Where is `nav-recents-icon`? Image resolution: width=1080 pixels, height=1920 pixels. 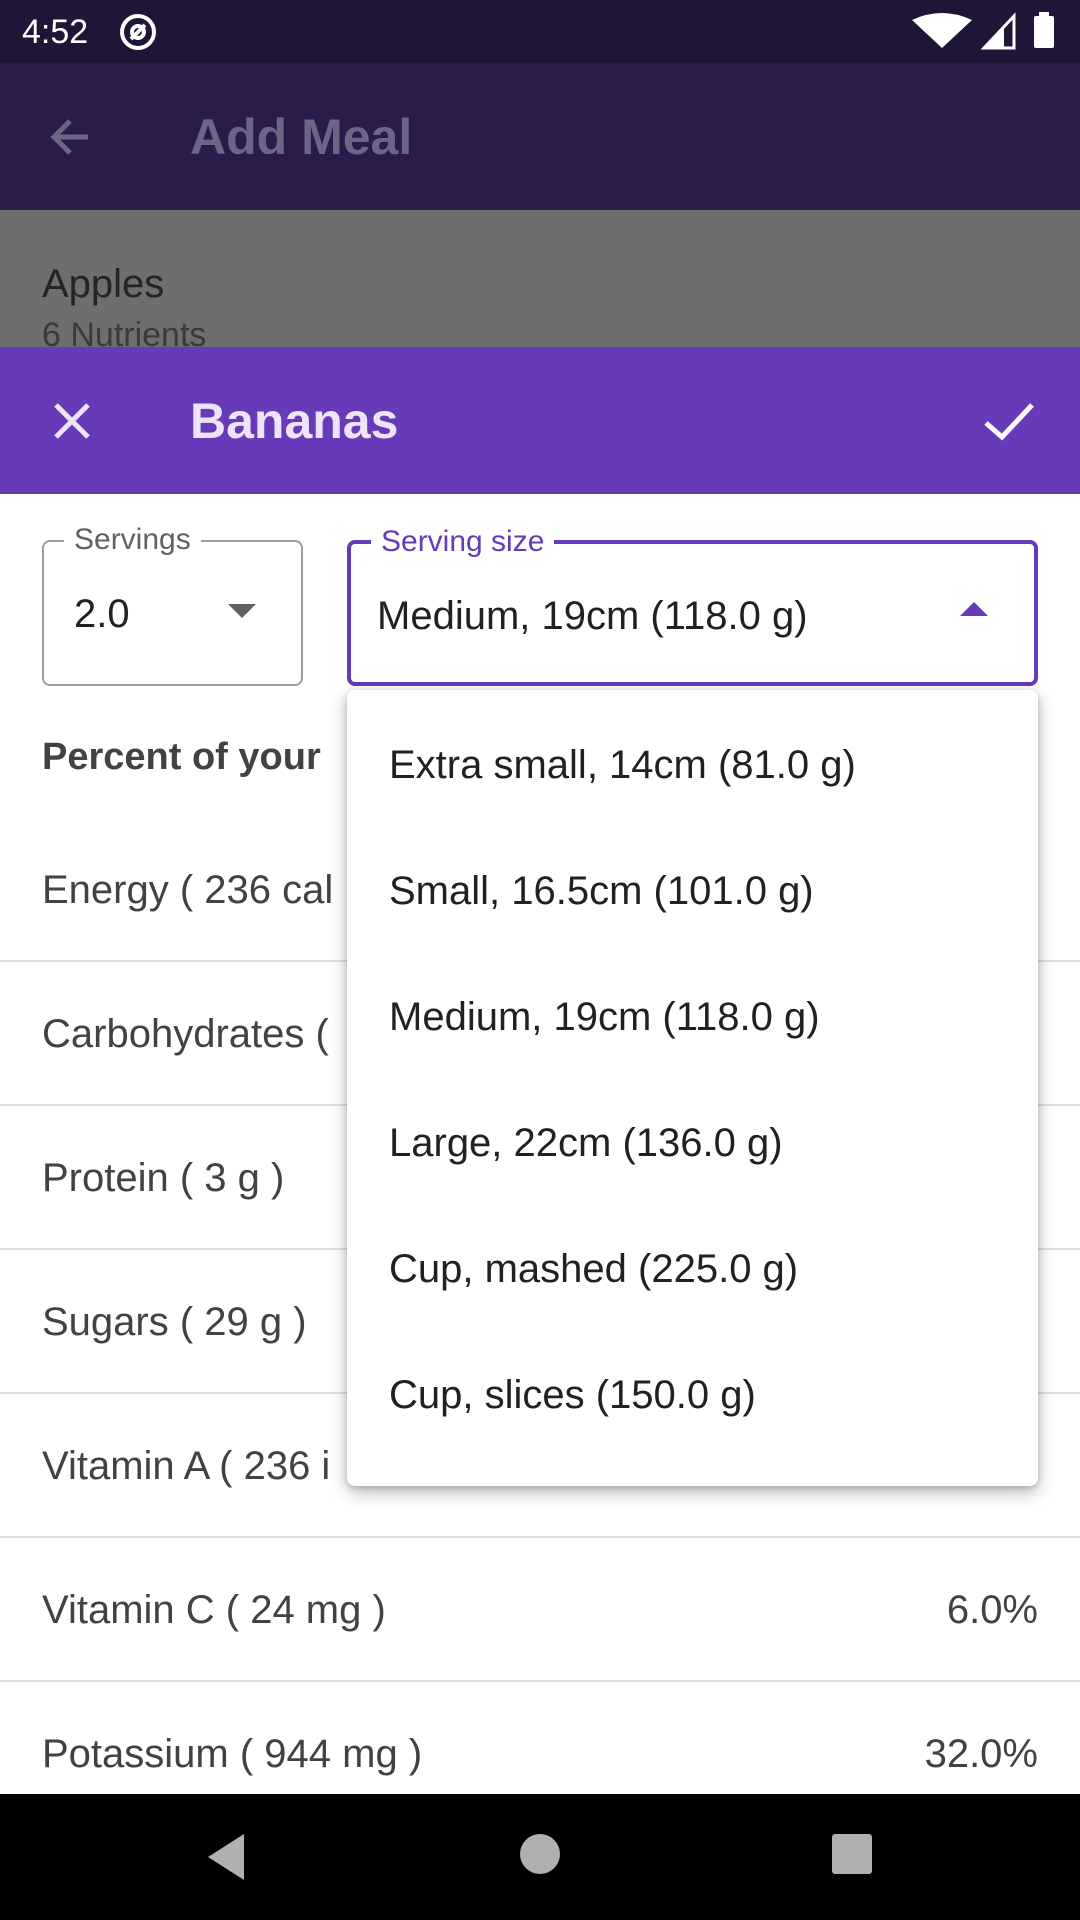
nav-recents-icon is located at coordinates (852, 1854).